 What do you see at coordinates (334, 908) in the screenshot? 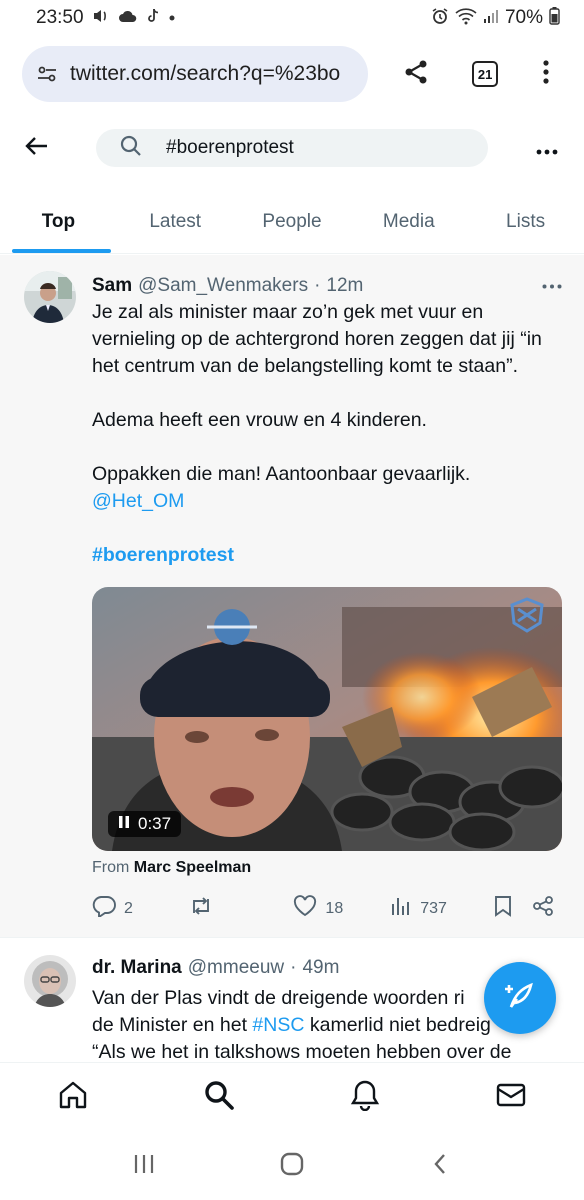
I see `like-count: 18` at bounding box center [334, 908].